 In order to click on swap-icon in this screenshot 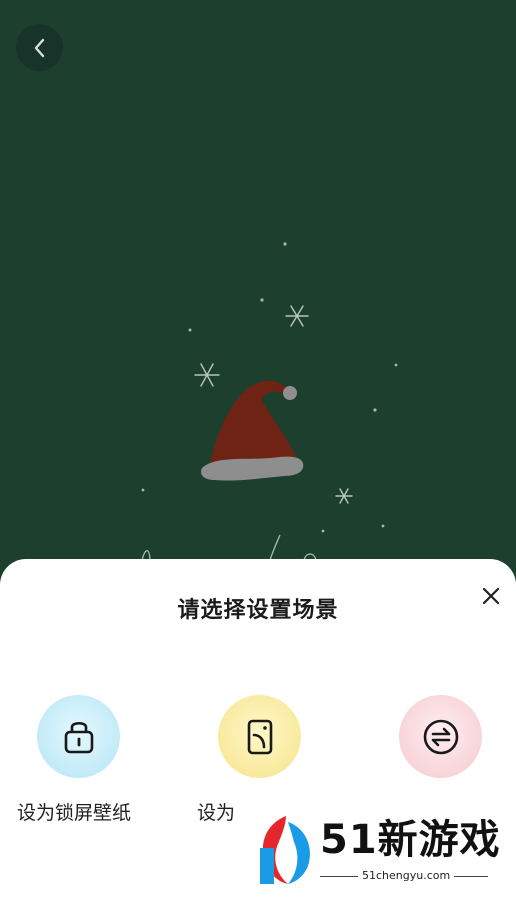, I will do `click(440, 736)`.